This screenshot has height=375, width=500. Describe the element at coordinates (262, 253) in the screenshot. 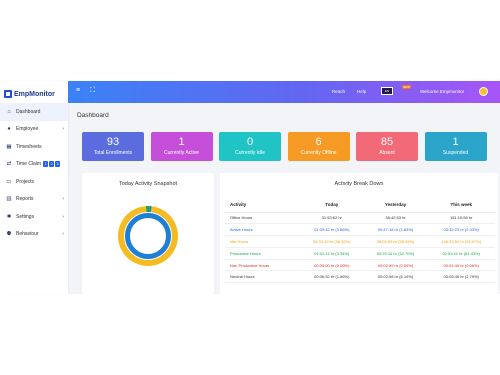

I see `row-label: Productive Hours` at that location.